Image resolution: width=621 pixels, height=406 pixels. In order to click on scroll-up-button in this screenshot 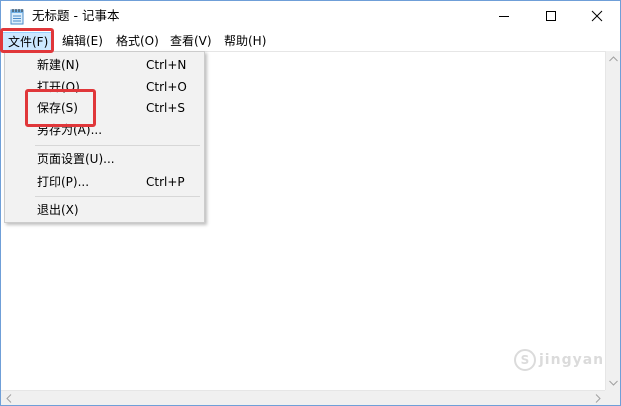, I will do `click(613, 58)`.